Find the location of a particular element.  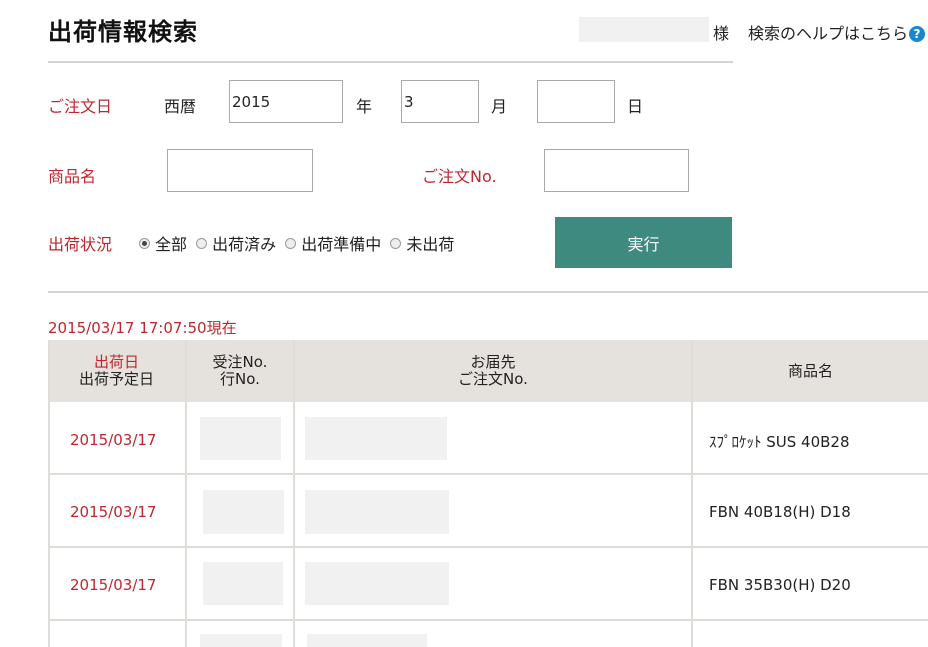

header-customer-order-no: ご注文No. is located at coordinates (493, 379).